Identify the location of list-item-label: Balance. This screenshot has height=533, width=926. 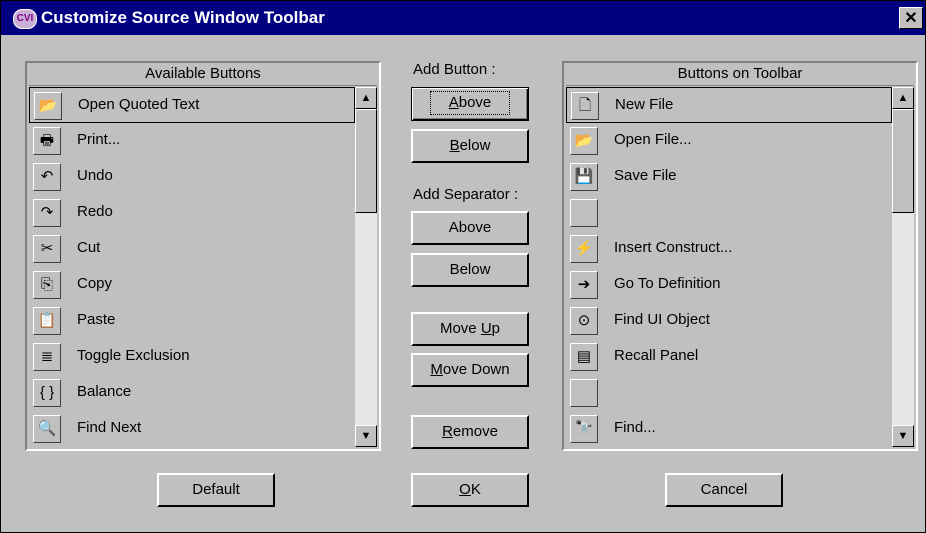
(104, 391).